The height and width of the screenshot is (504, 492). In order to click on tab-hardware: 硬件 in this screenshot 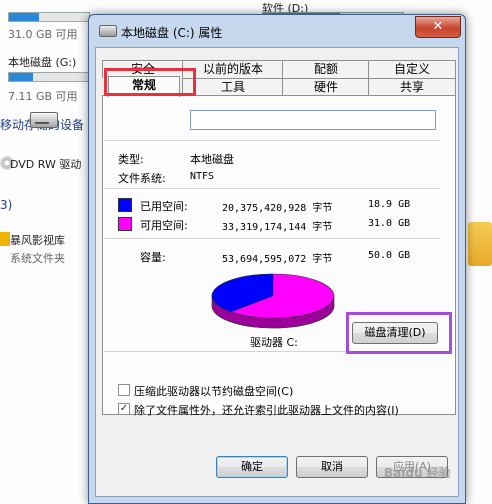, I will do `click(326, 87)`.